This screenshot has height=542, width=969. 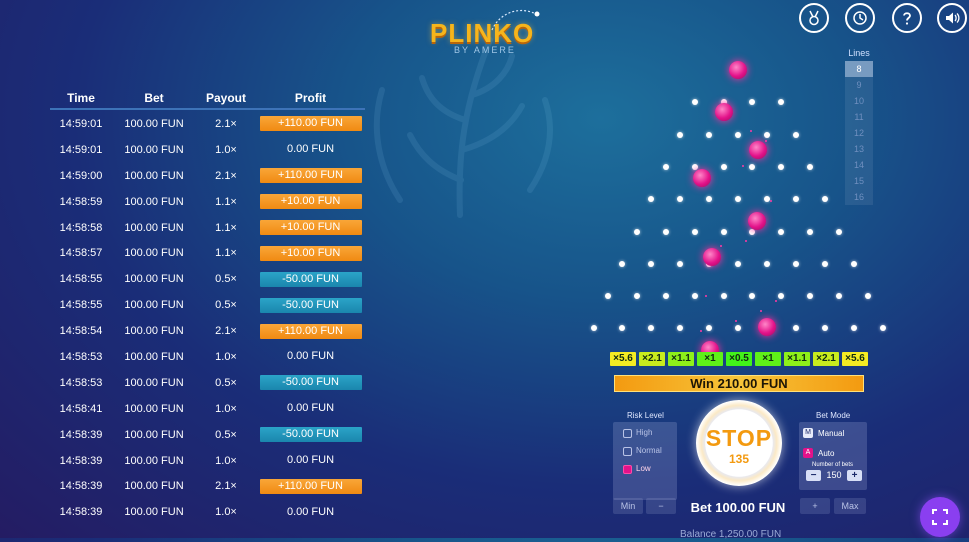 I want to click on table-row: 14:58:53 100.00 FUN 1.0× 0.00 FUN, so click(x=207, y=357).